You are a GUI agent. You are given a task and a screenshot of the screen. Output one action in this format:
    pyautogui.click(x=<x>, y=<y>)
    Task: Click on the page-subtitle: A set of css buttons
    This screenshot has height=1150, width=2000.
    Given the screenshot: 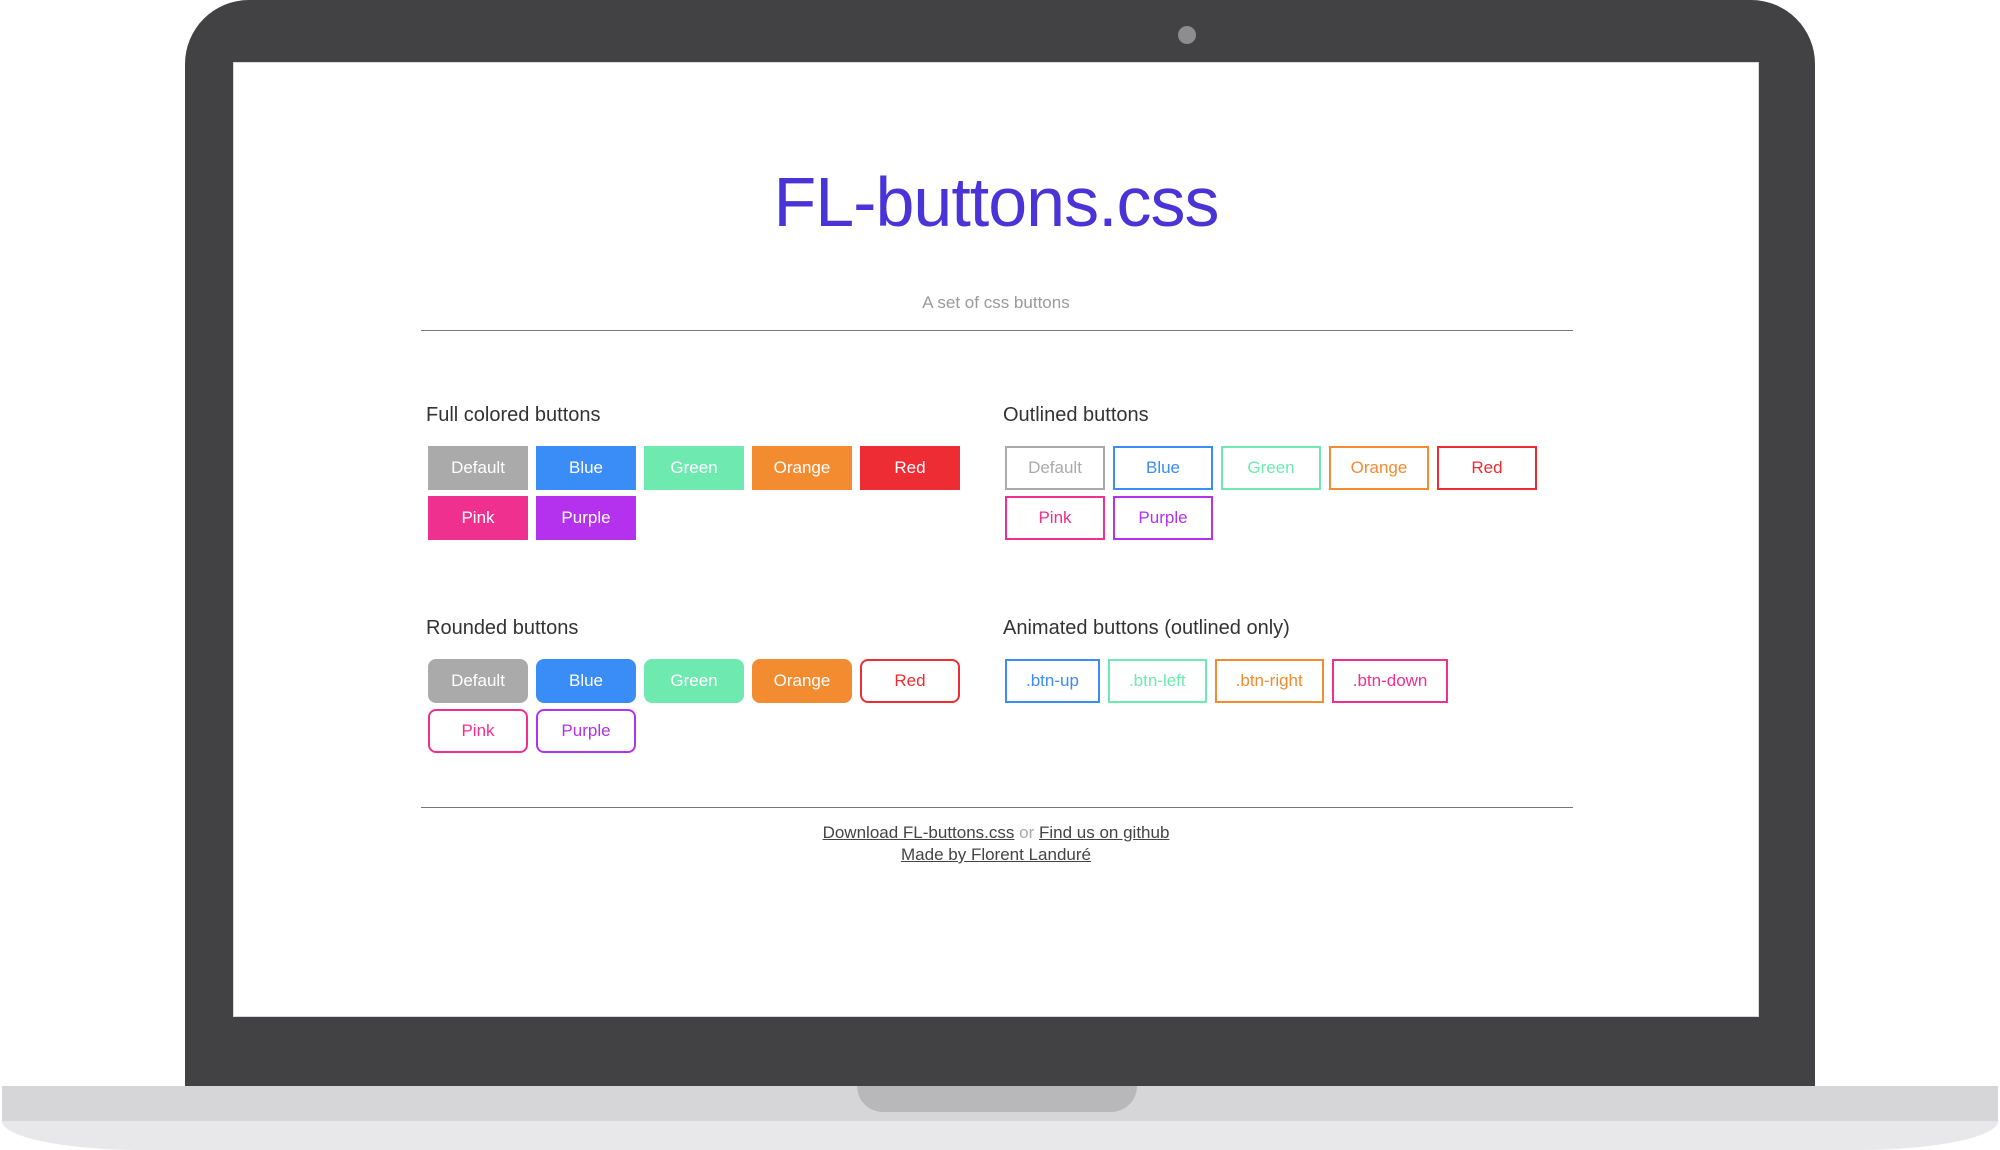 What is the action you would take?
    pyautogui.click(x=996, y=302)
    